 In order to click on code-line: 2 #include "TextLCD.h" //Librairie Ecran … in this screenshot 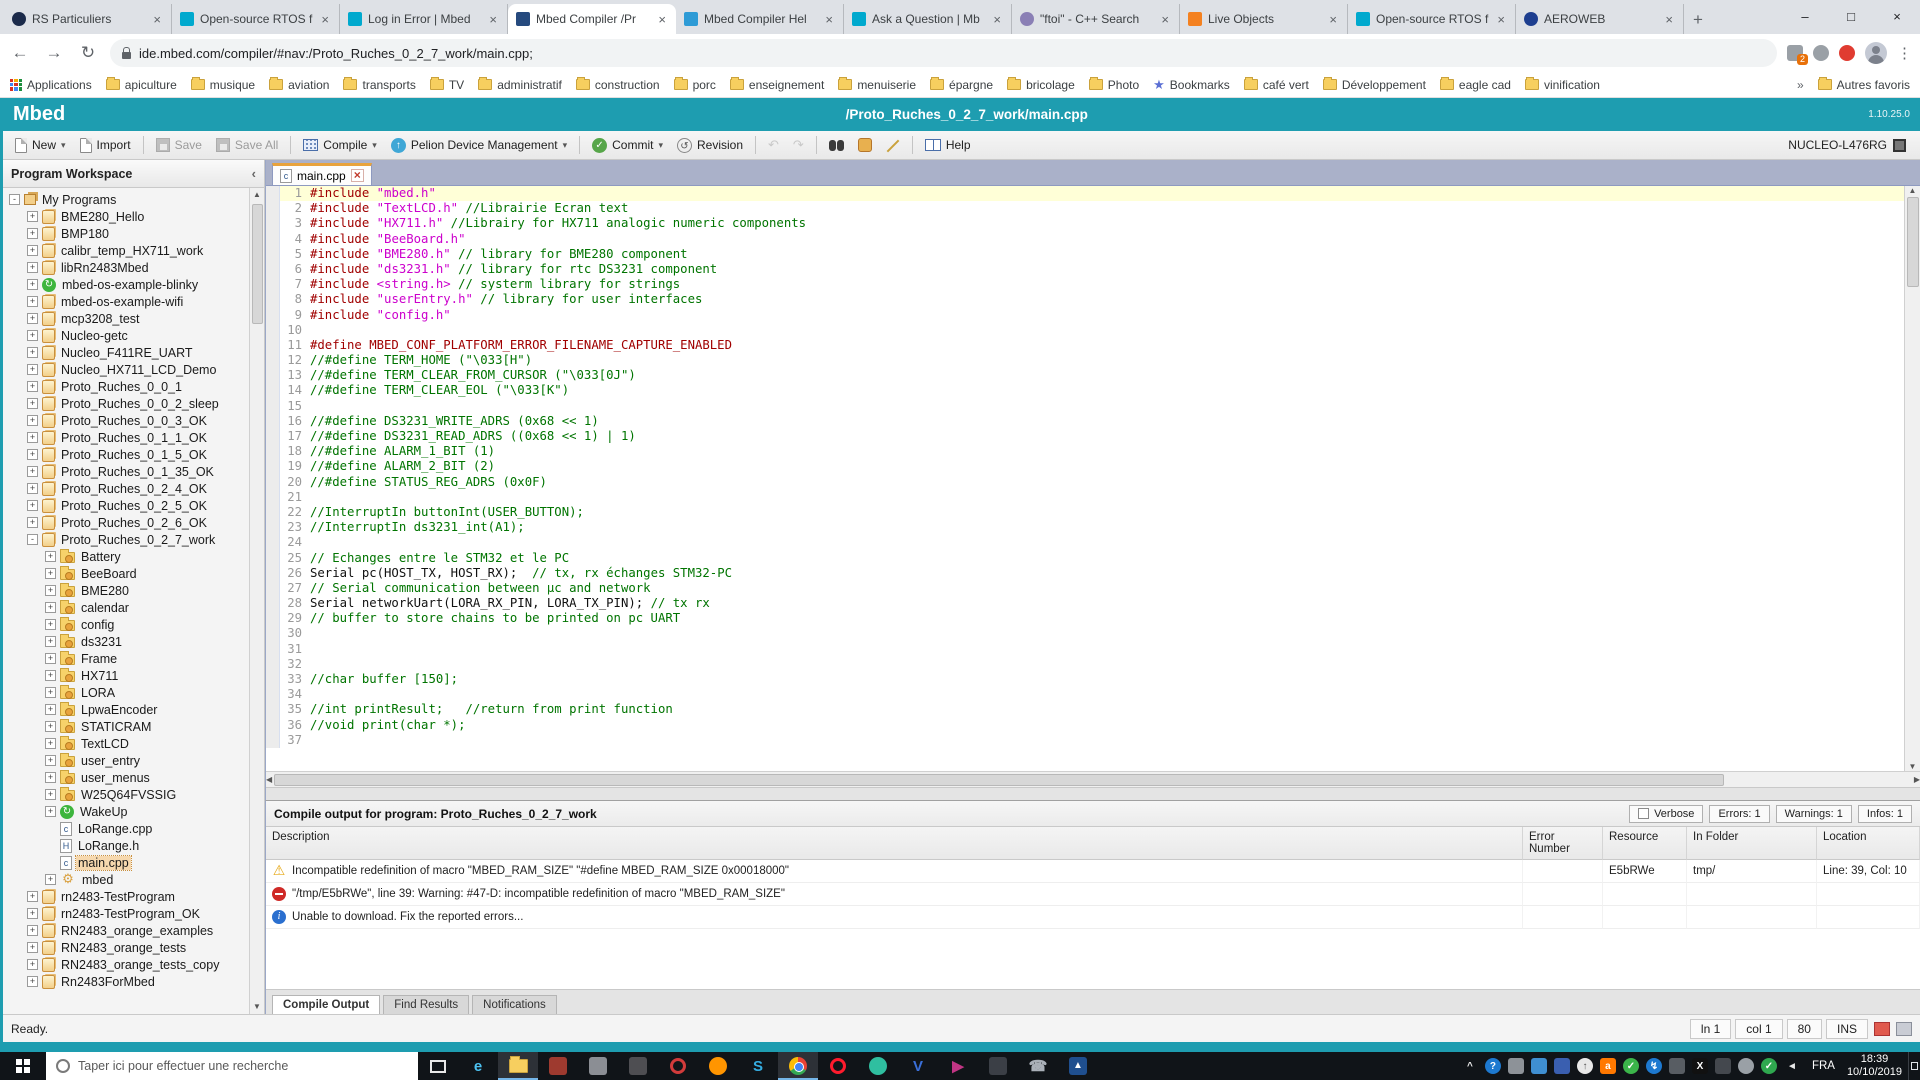, I will do `click(1085, 209)`.